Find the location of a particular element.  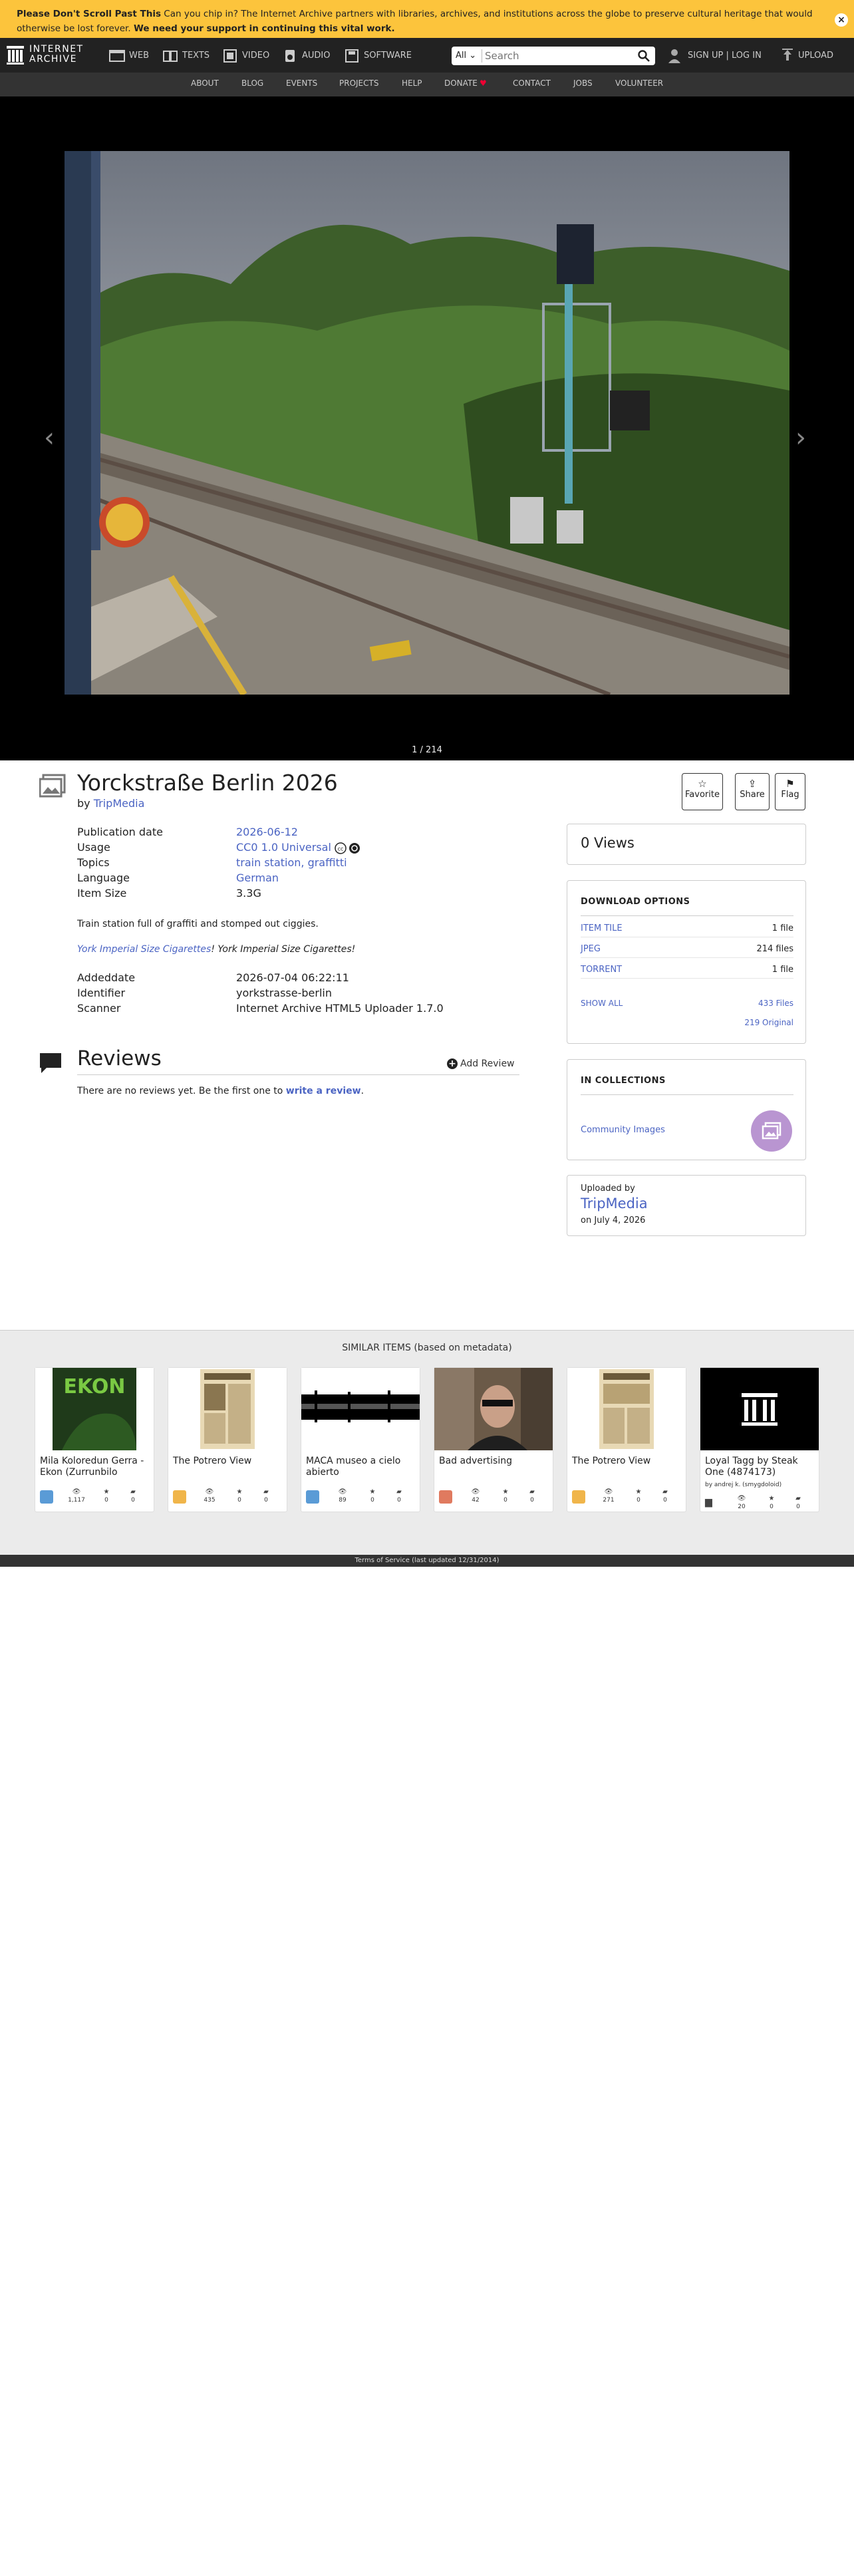

similar-item-card: The Potrero View 👁 271 ★ 0 ▰ 0 is located at coordinates (626, 1439).